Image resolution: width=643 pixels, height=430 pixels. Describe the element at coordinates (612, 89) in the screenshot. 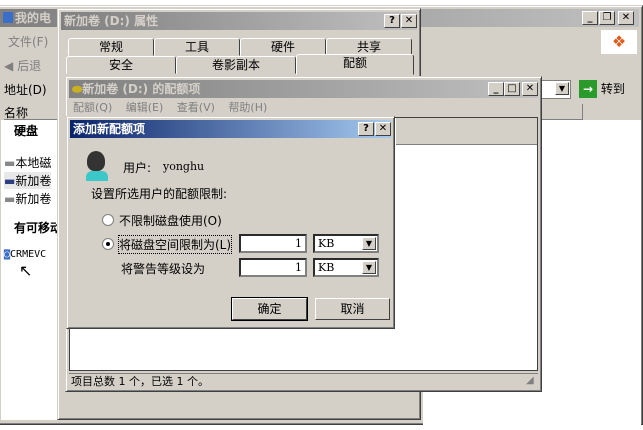

I see `go-label: 转到` at that location.